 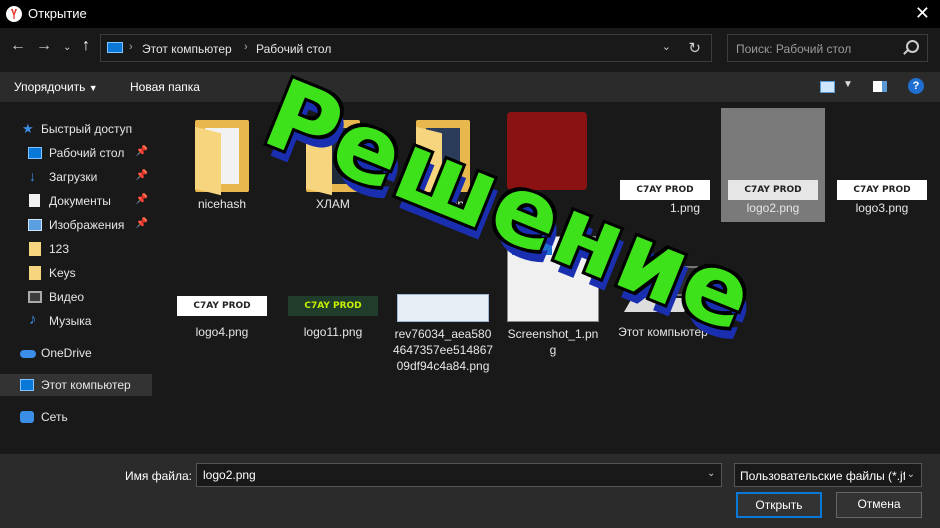 What do you see at coordinates (443, 308) in the screenshot?
I see `spreadsheet-thumbnail` at bounding box center [443, 308].